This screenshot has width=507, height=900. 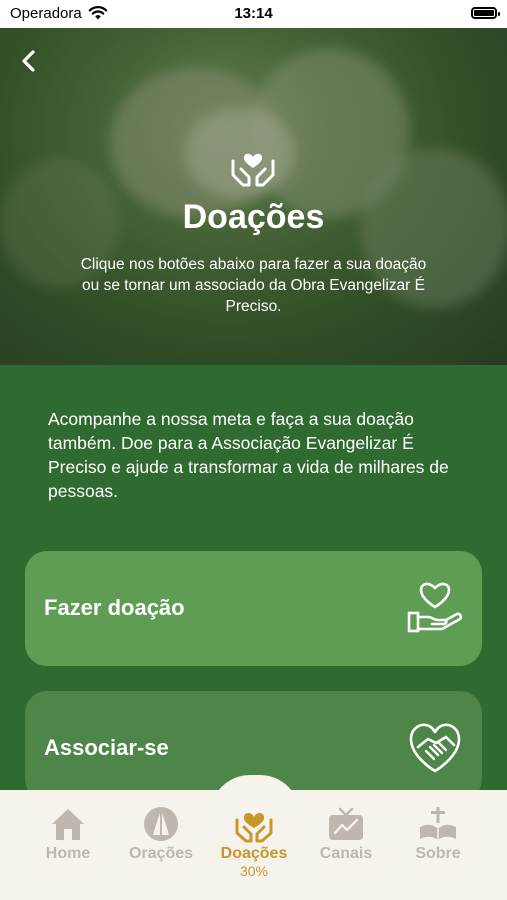 What do you see at coordinates (346, 853) in the screenshot?
I see `tab-channels-label: Canais` at bounding box center [346, 853].